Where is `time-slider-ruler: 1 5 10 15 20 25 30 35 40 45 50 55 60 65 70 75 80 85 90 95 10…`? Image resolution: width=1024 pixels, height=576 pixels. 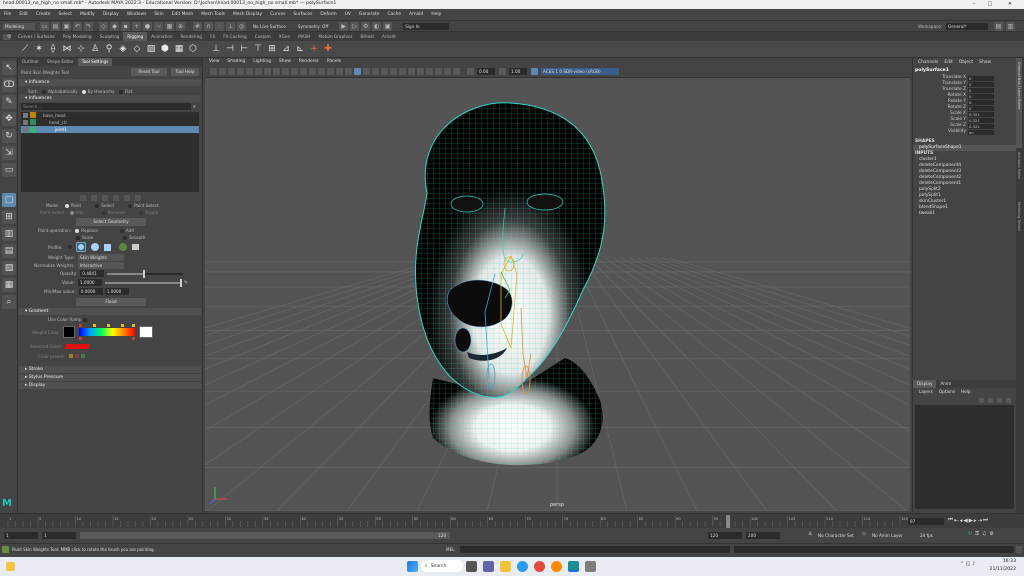 time-slider-ruler: 1 5 10 15 20 25 30 35 40 45 50 55 60 65 70 75 80 85 90 95 10… is located at coordinates (455, 521).